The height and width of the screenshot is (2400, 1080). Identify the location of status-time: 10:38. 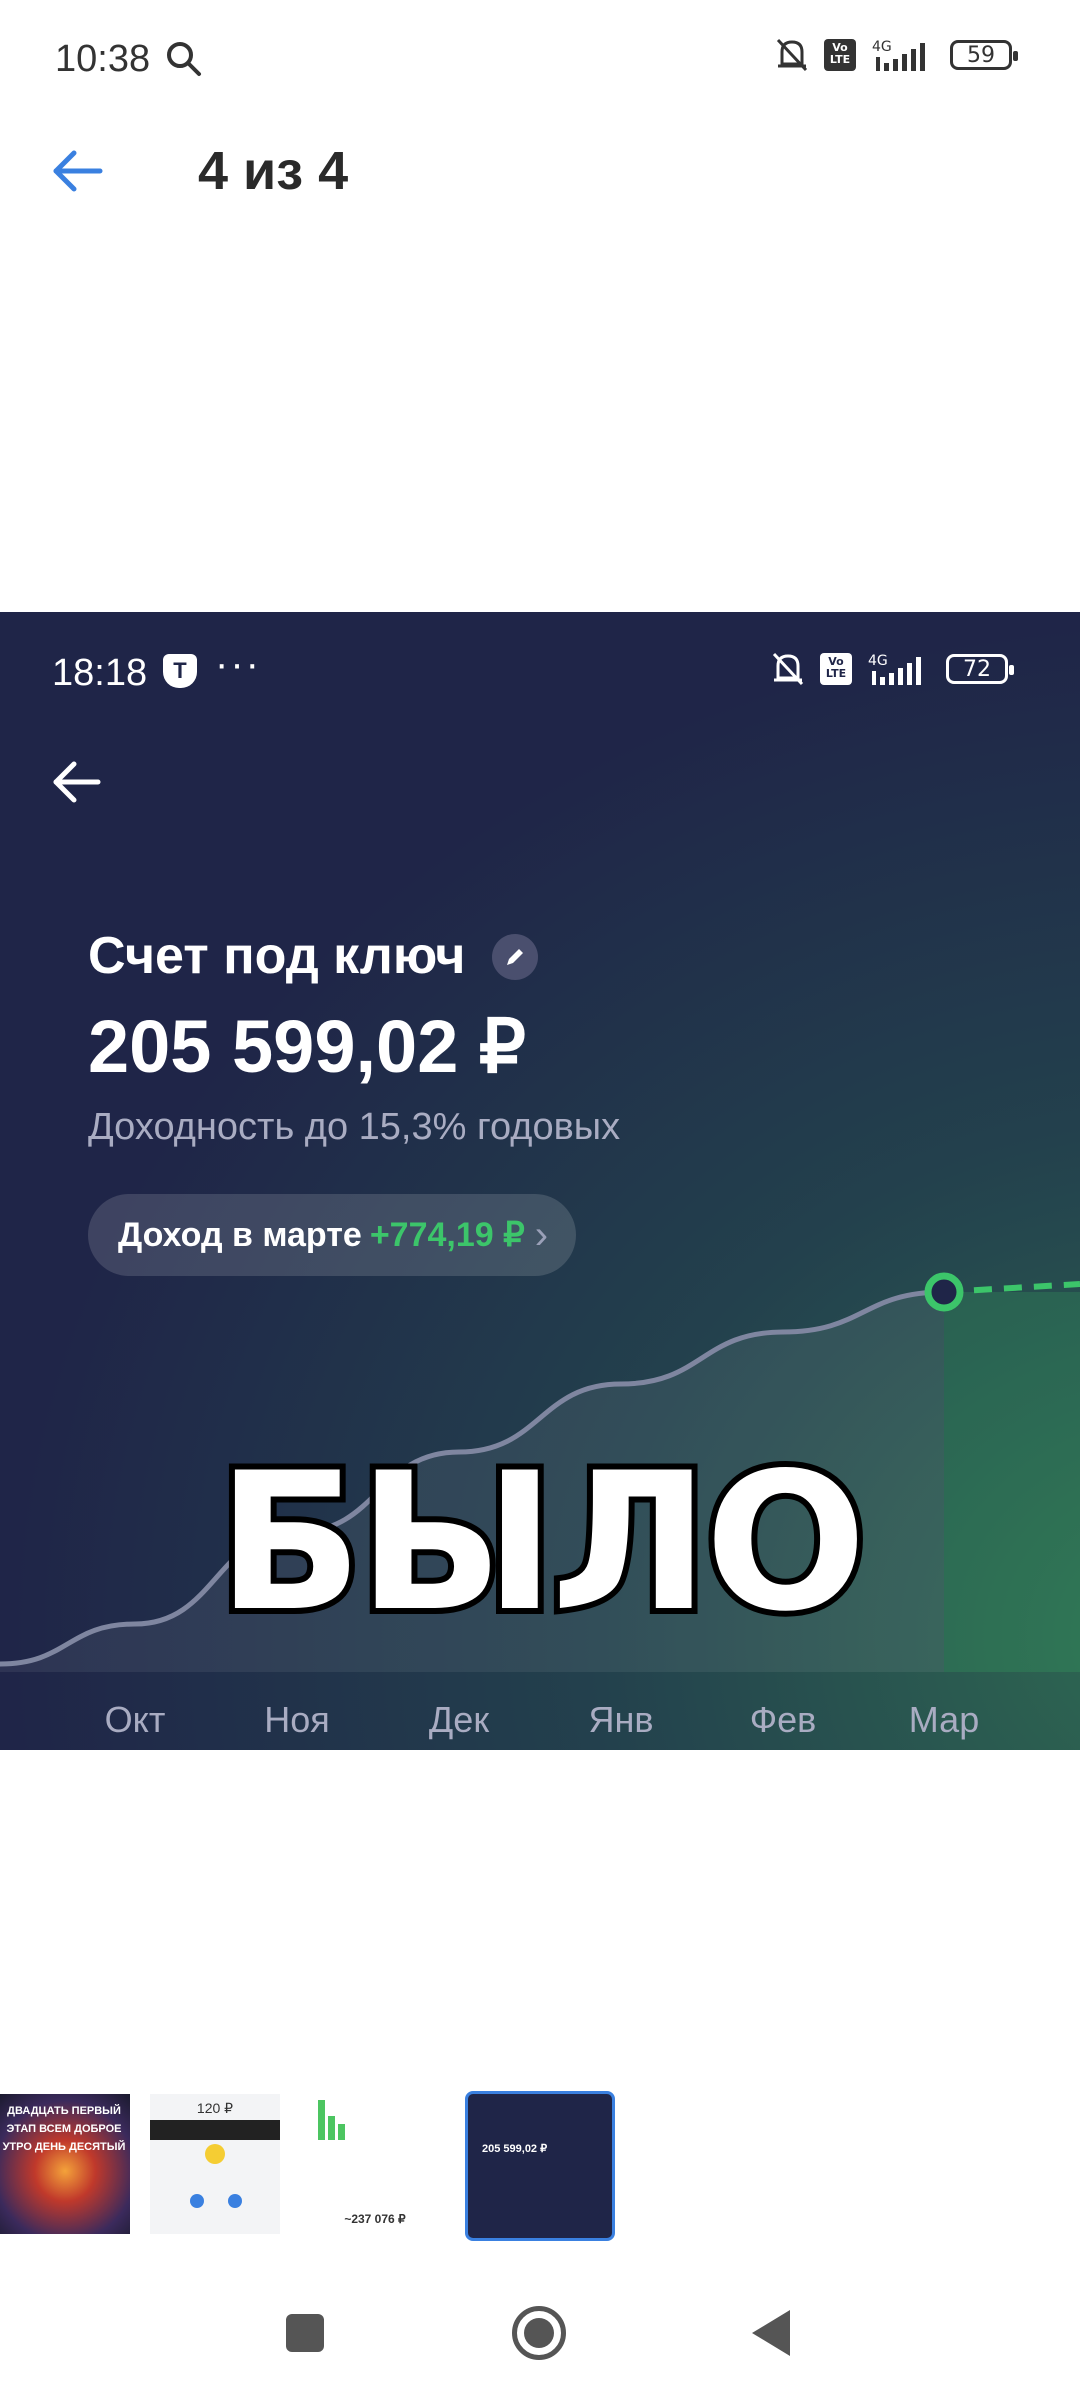
(103, 59).